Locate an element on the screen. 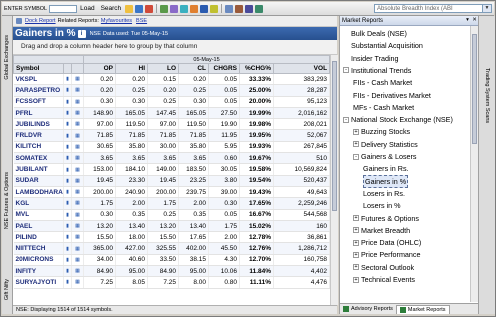  tree-item: - Institutional Trends is located at coordinates (377, 70).